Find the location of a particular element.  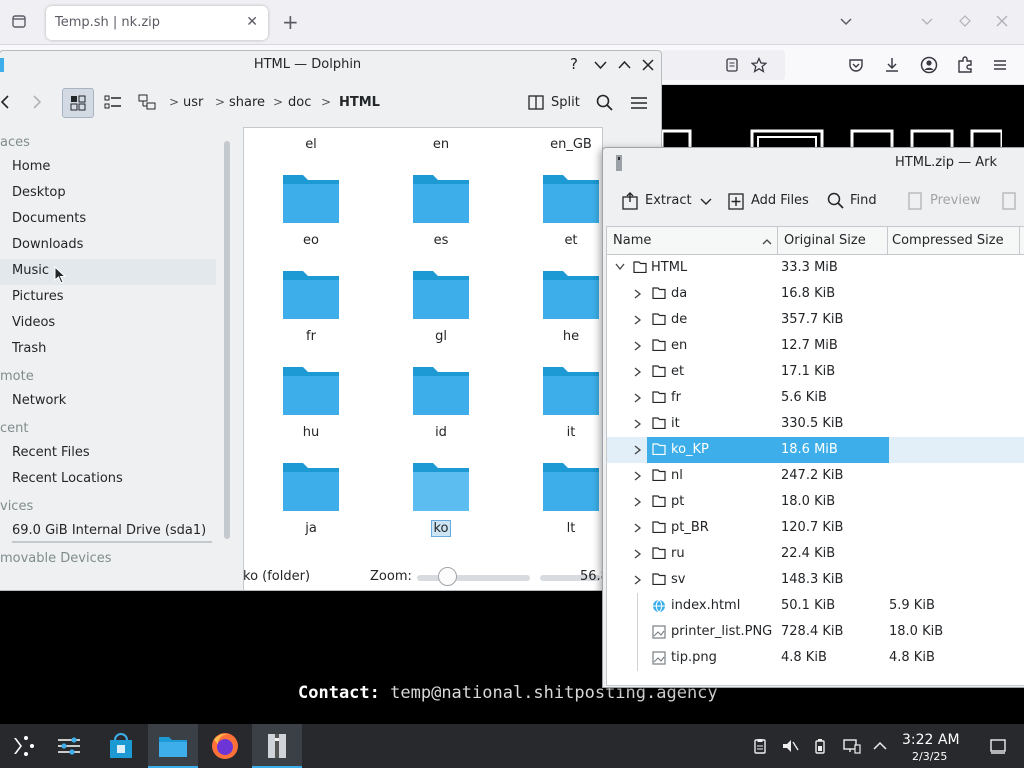

volume-muted-icon is located at coordinates (790, 746).